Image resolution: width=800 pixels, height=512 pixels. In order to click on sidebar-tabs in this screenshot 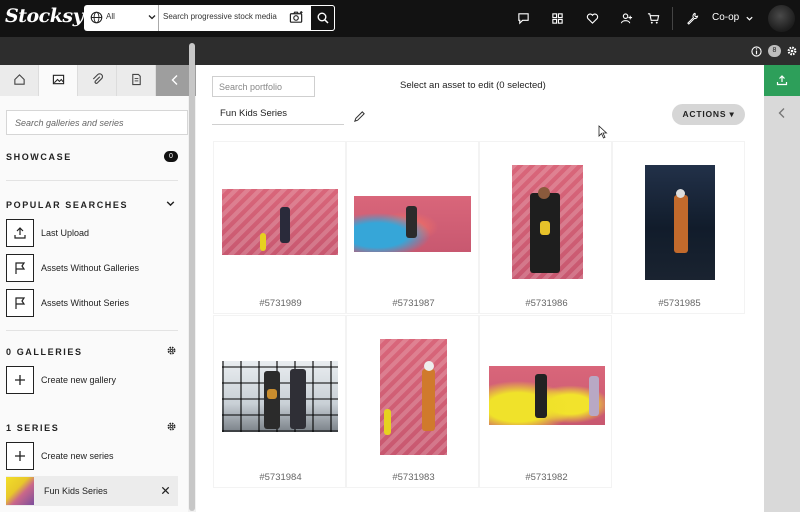, I will do `click(98, 80)`.